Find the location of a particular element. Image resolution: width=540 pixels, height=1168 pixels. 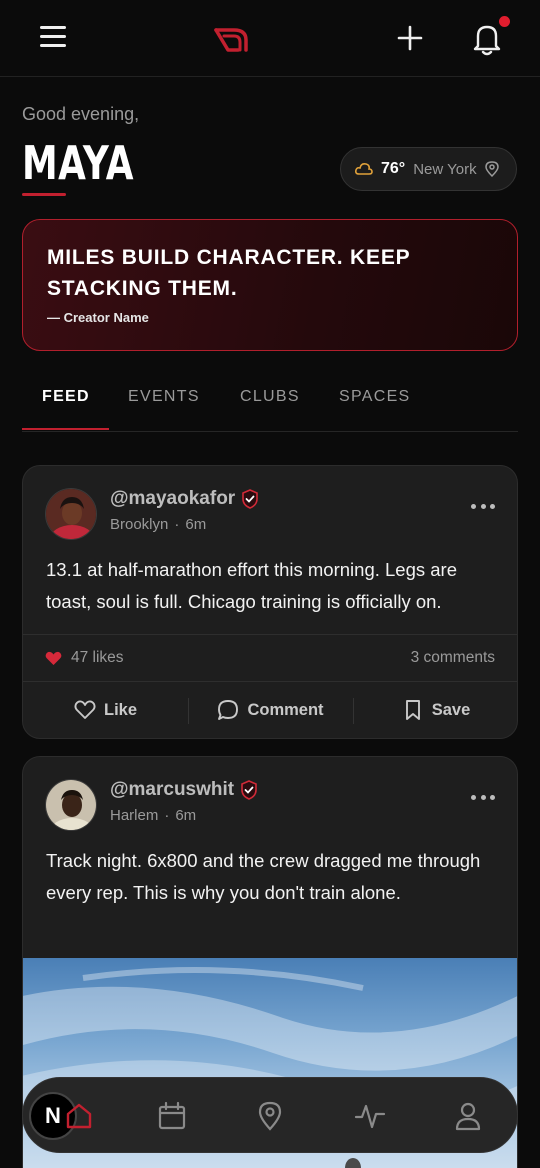

tab-clubs: CLUBS is located at coordinates (270, 397).